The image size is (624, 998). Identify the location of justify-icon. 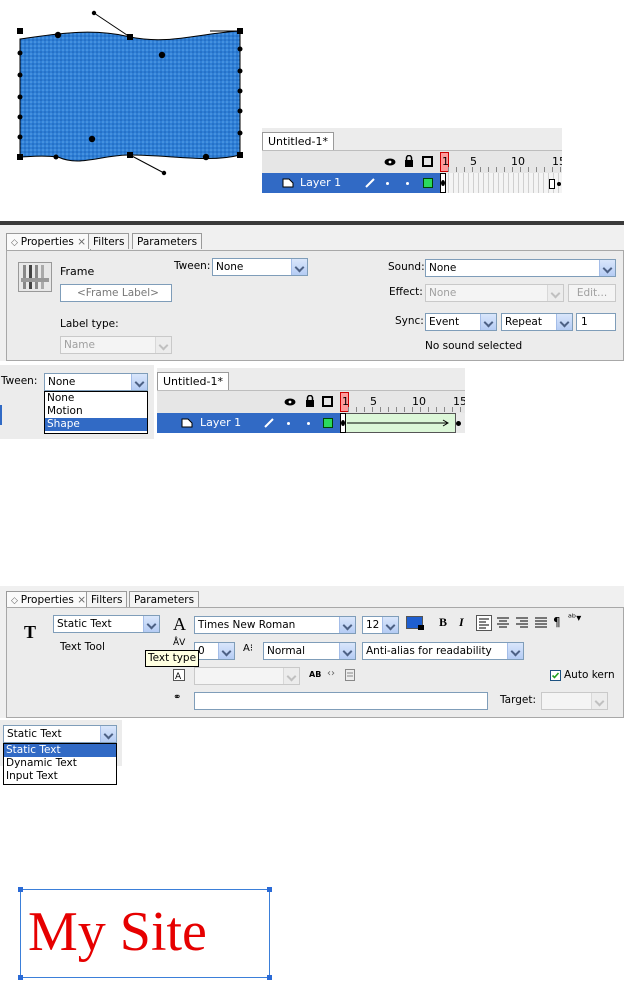
(541, 623).